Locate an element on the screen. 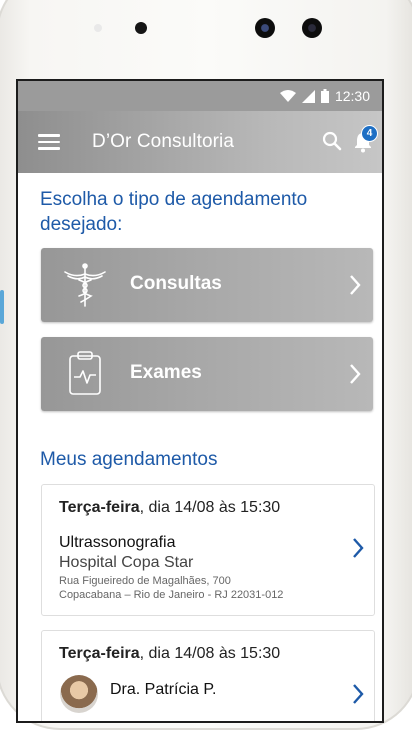  appointment-place: Hospital Copa Star is located at coordinates (126, 562).